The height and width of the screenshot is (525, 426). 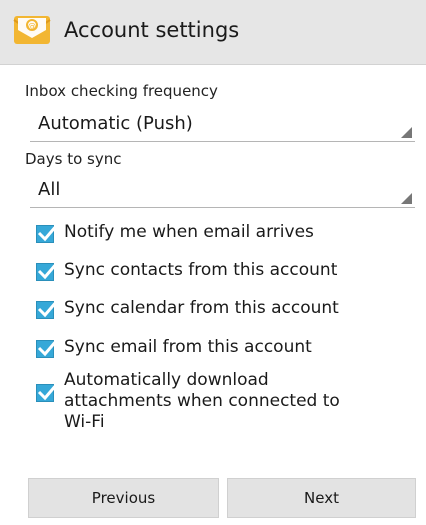 I want to click on checkbox-label: Notify me when email arrives, so click(x=189, y=232).